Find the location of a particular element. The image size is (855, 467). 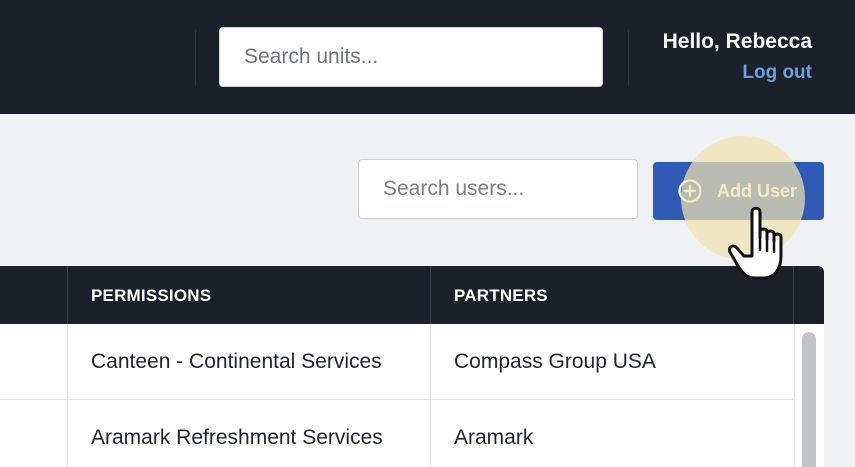

column-header-permissions: PERMISSIONS is located at coordinates (151, 295).